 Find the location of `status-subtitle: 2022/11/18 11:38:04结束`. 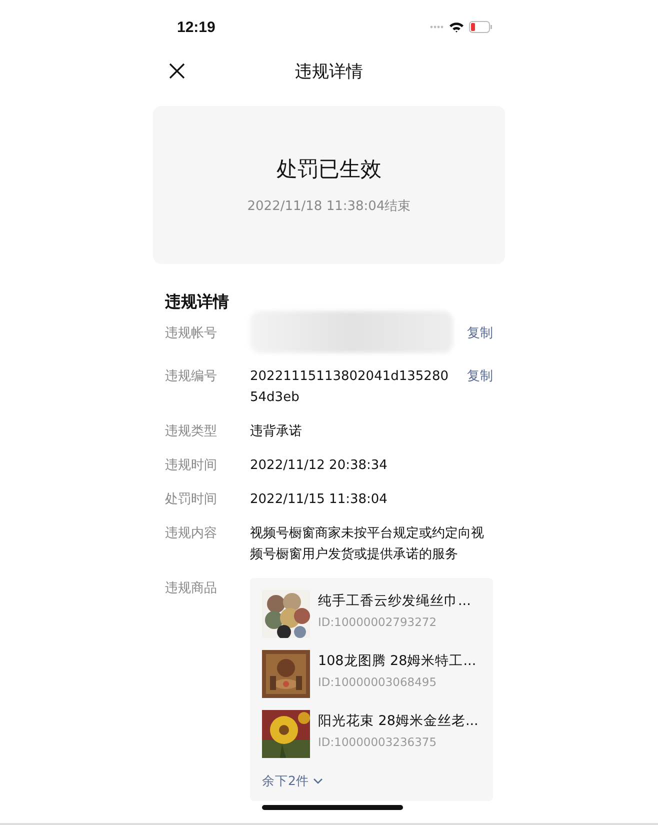

status-subtitle: 2022/11/18 11:38:04结束 is located at coordinates (329, 206).